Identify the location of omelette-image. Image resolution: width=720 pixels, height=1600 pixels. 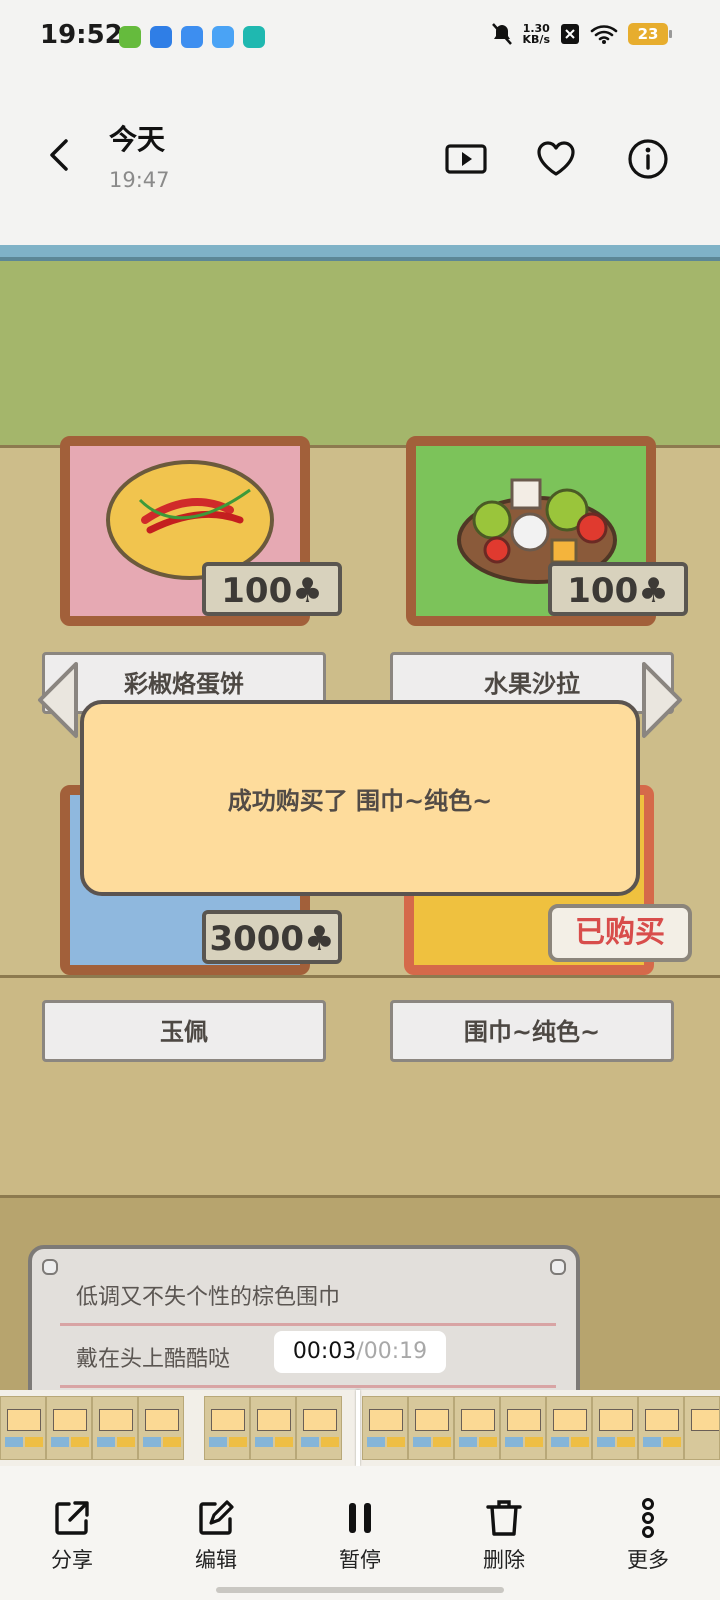
(190, 520).